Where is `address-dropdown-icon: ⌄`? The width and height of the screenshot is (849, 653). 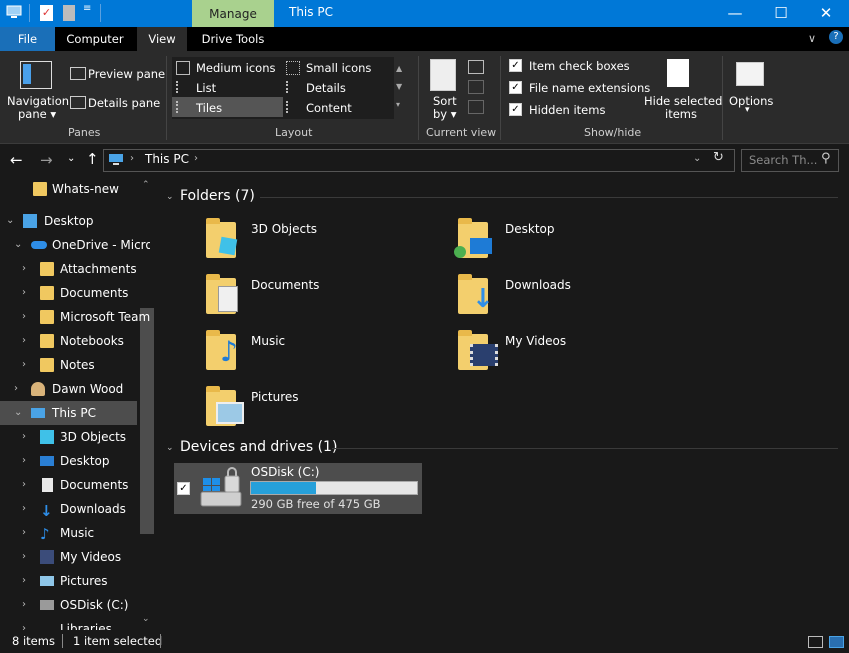 address-dropdown-icon: ⌄ is located at coordinates (697, 158).